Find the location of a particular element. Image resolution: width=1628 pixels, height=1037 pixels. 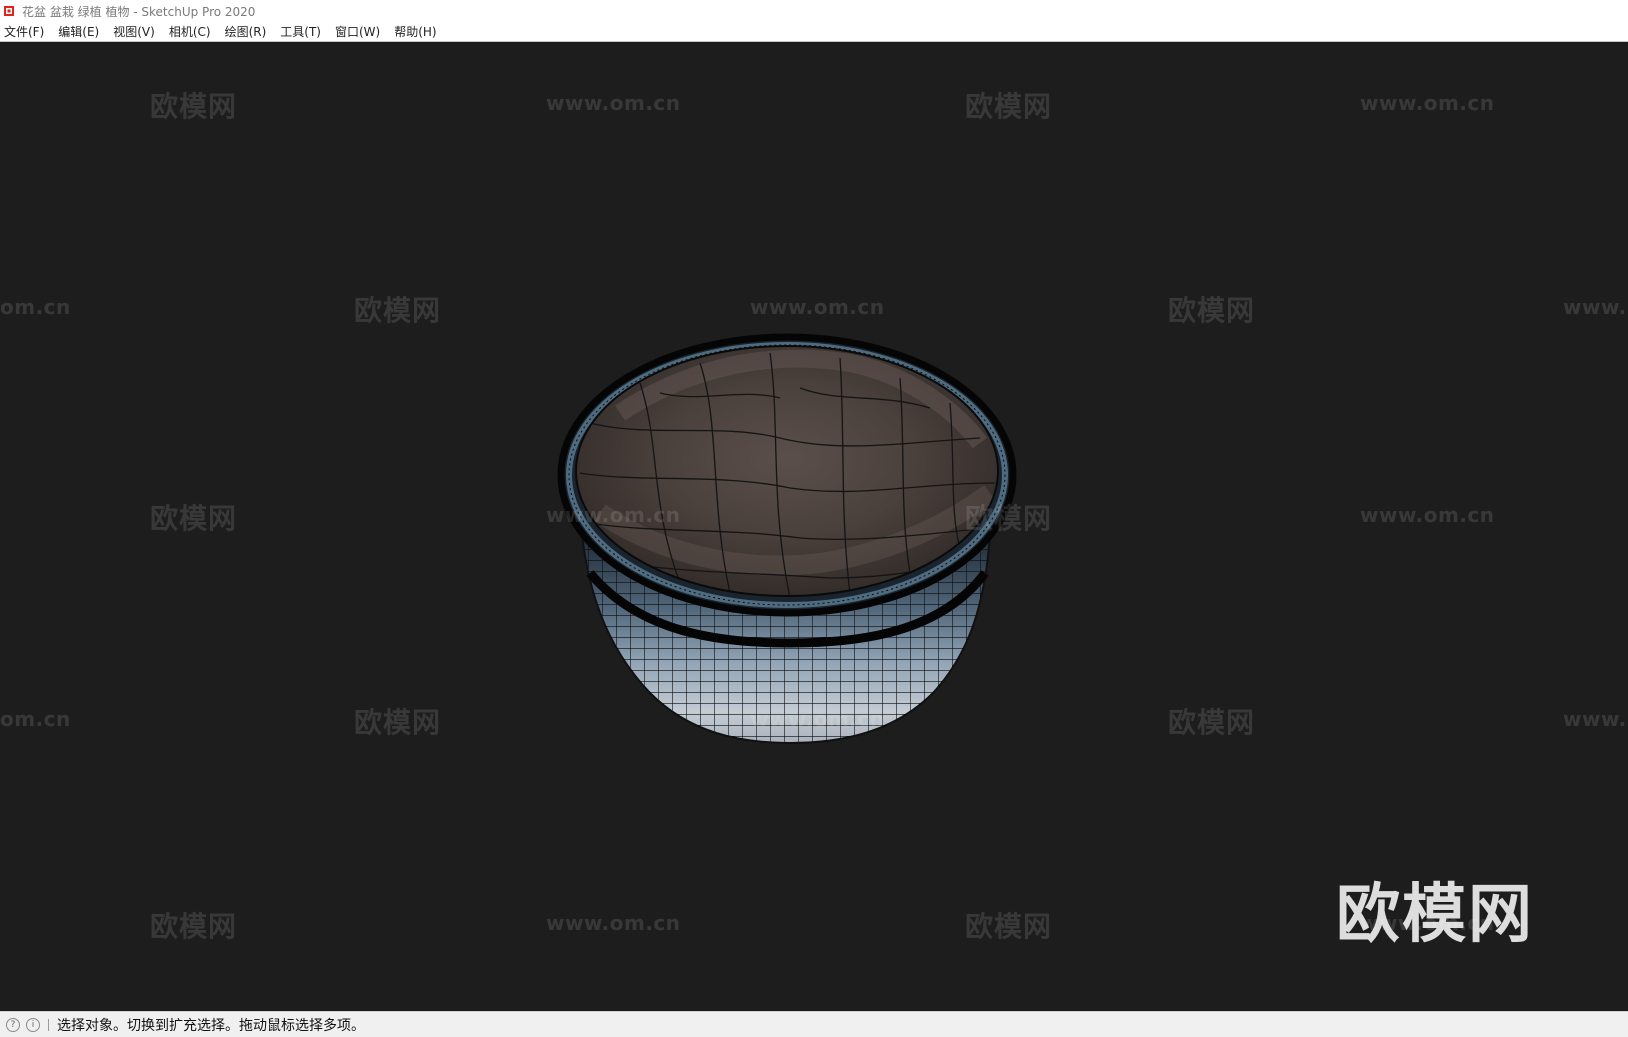

menu-window: 窗口(W) is located at coordinates (357, 31).